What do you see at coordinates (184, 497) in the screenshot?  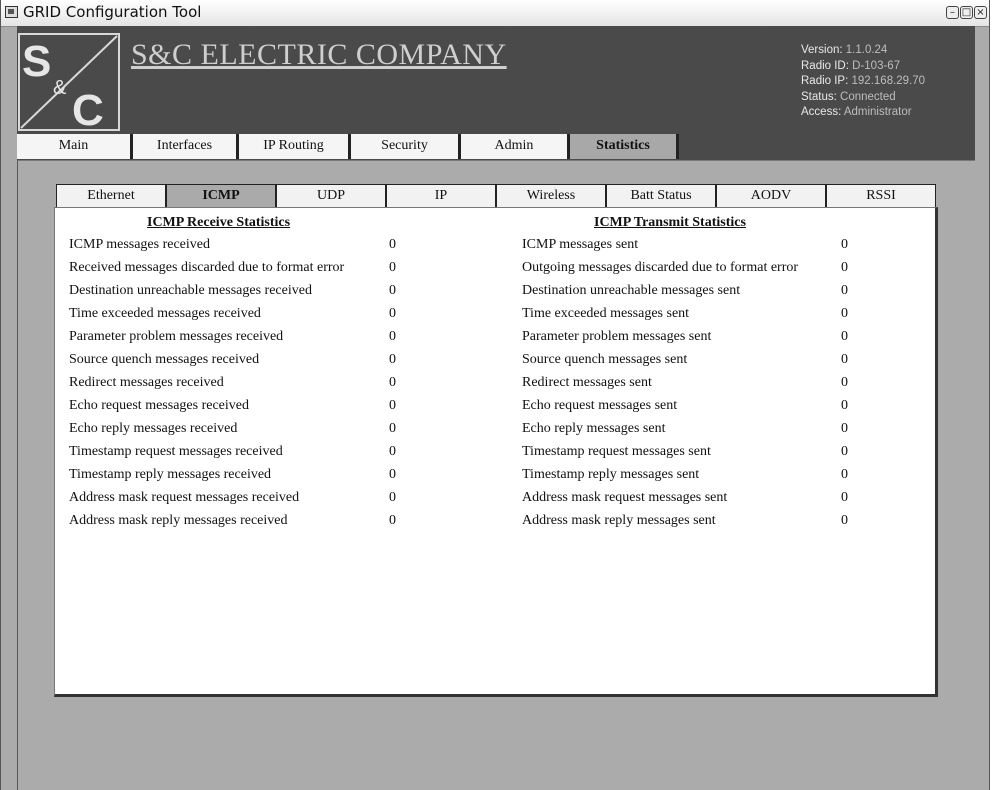 I see `receive-row-label: Address mask request messages received` at bounding box center [184, 497].